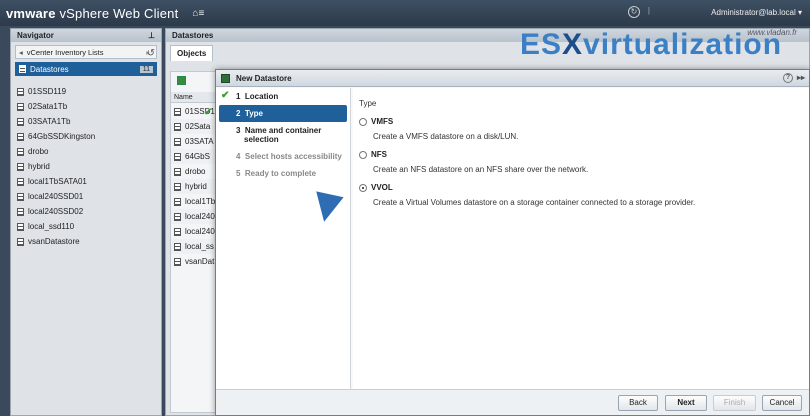  I want to click on watermark-x: X, so click(573, 44).